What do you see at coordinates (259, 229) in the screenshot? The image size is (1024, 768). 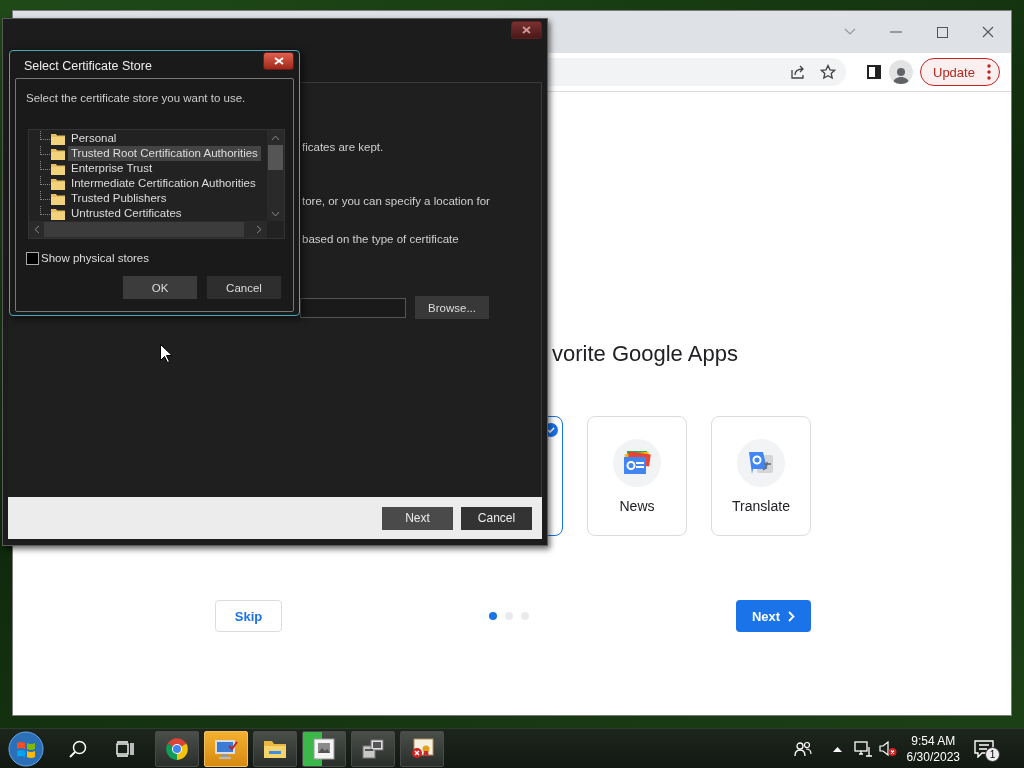 I see `scroll-right-icon` at bounding box center [259, 229].